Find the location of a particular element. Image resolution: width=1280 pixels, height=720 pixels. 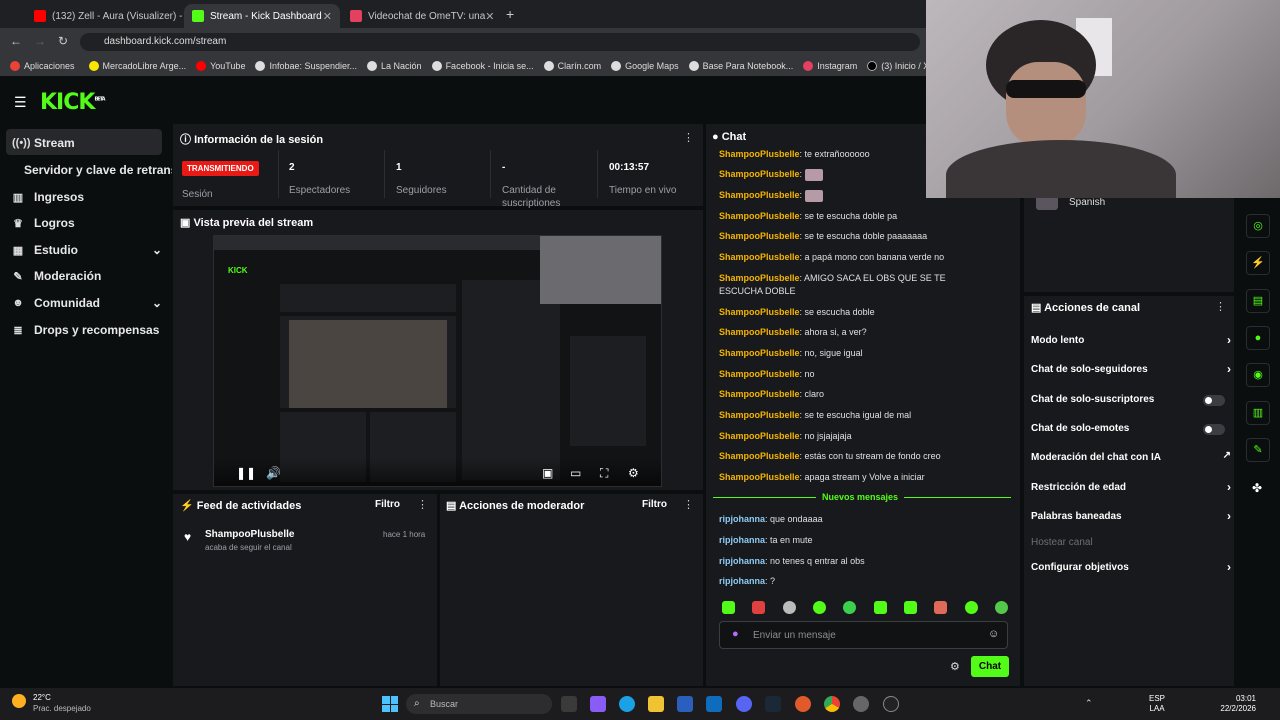

pause-icon: ❚❚ is located at coordinates (246, 473).